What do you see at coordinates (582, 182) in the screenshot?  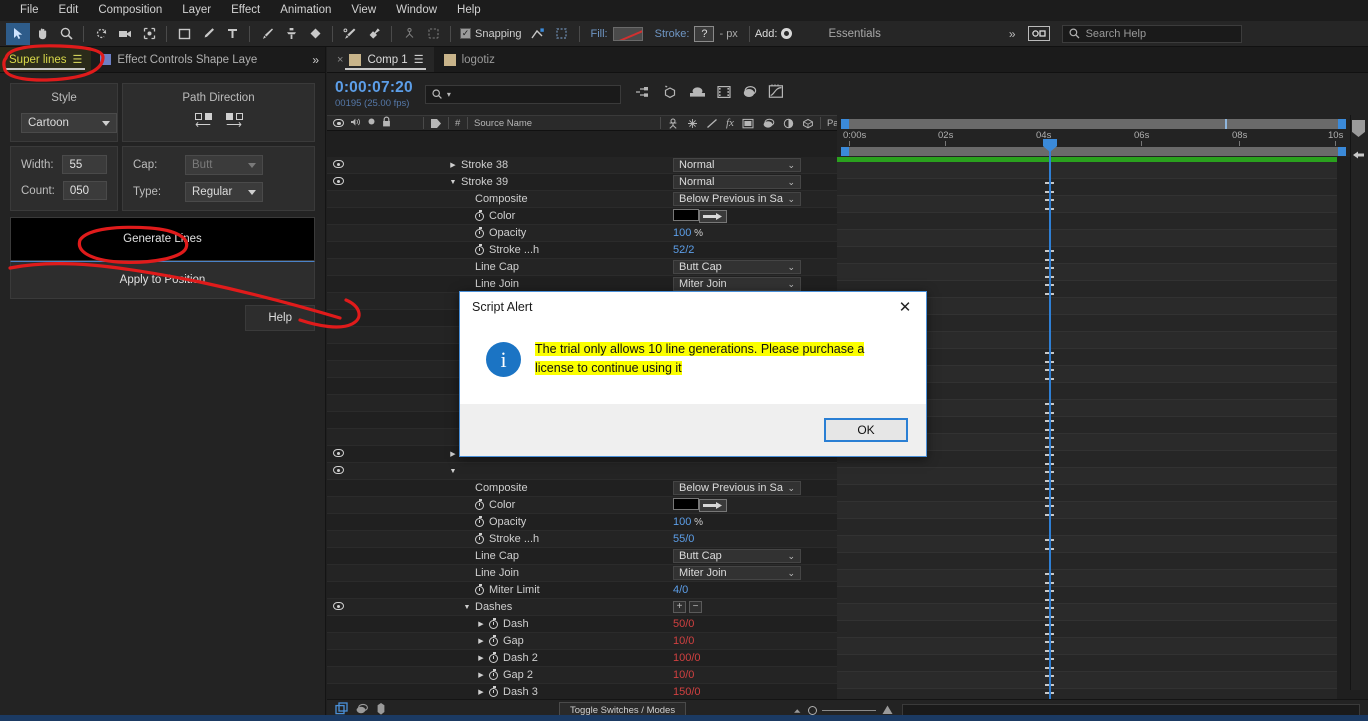 I see `table-row: ▼ Stroke 39 Normal ⌄` at bounding box center [582, 182].